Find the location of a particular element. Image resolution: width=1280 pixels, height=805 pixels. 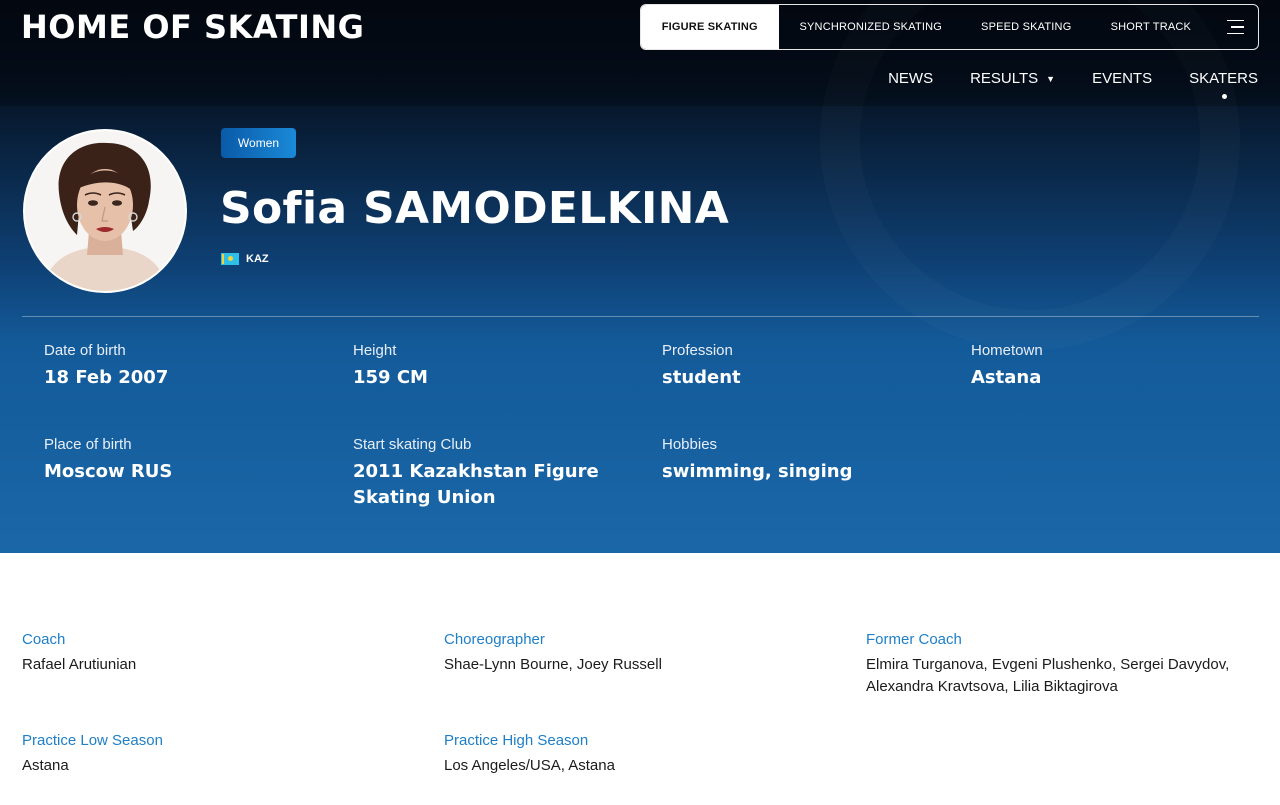

skater-photo is located at coordinates (105, 211).